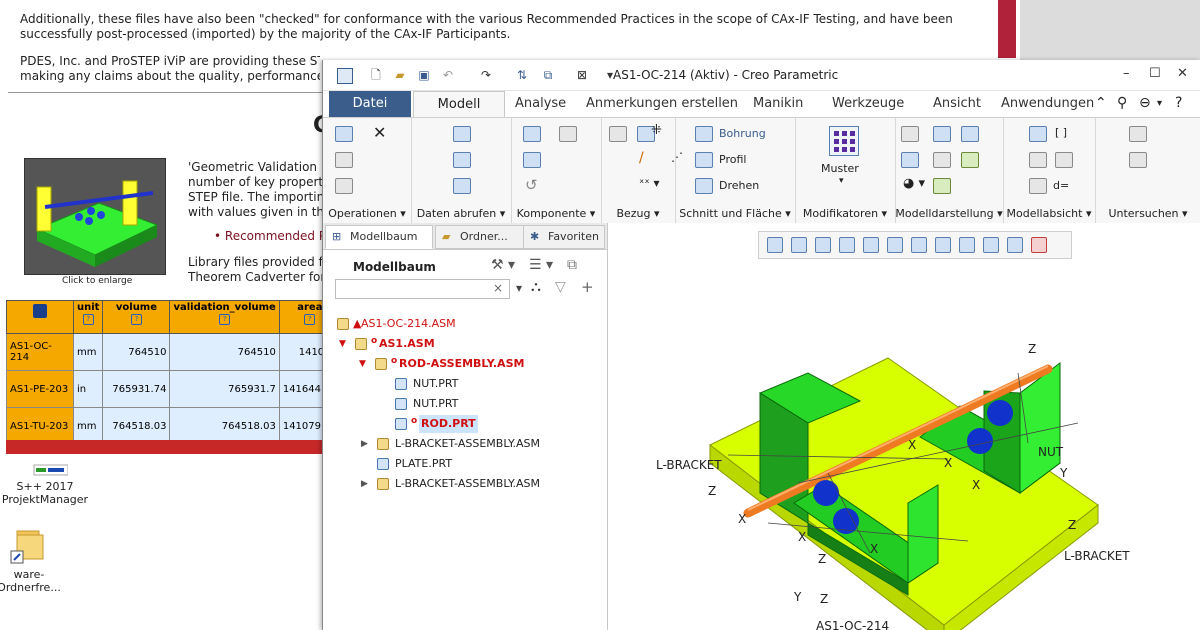  Describe the element at coordinates (1182, 73) in the screenshot. I see `close-button: ✕` at that location.